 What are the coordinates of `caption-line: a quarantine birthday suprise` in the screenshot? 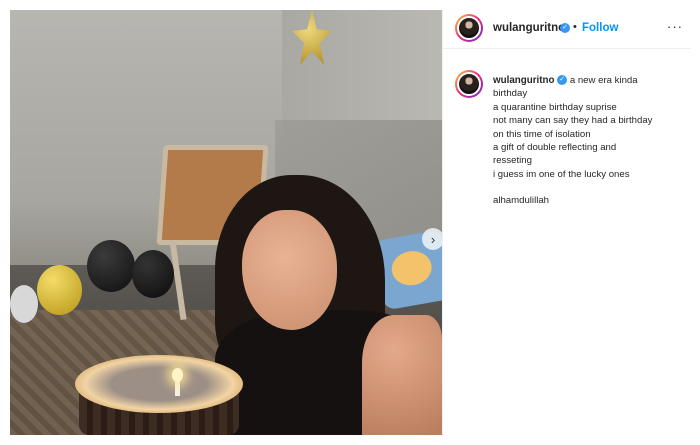 It's located at (555, 107).